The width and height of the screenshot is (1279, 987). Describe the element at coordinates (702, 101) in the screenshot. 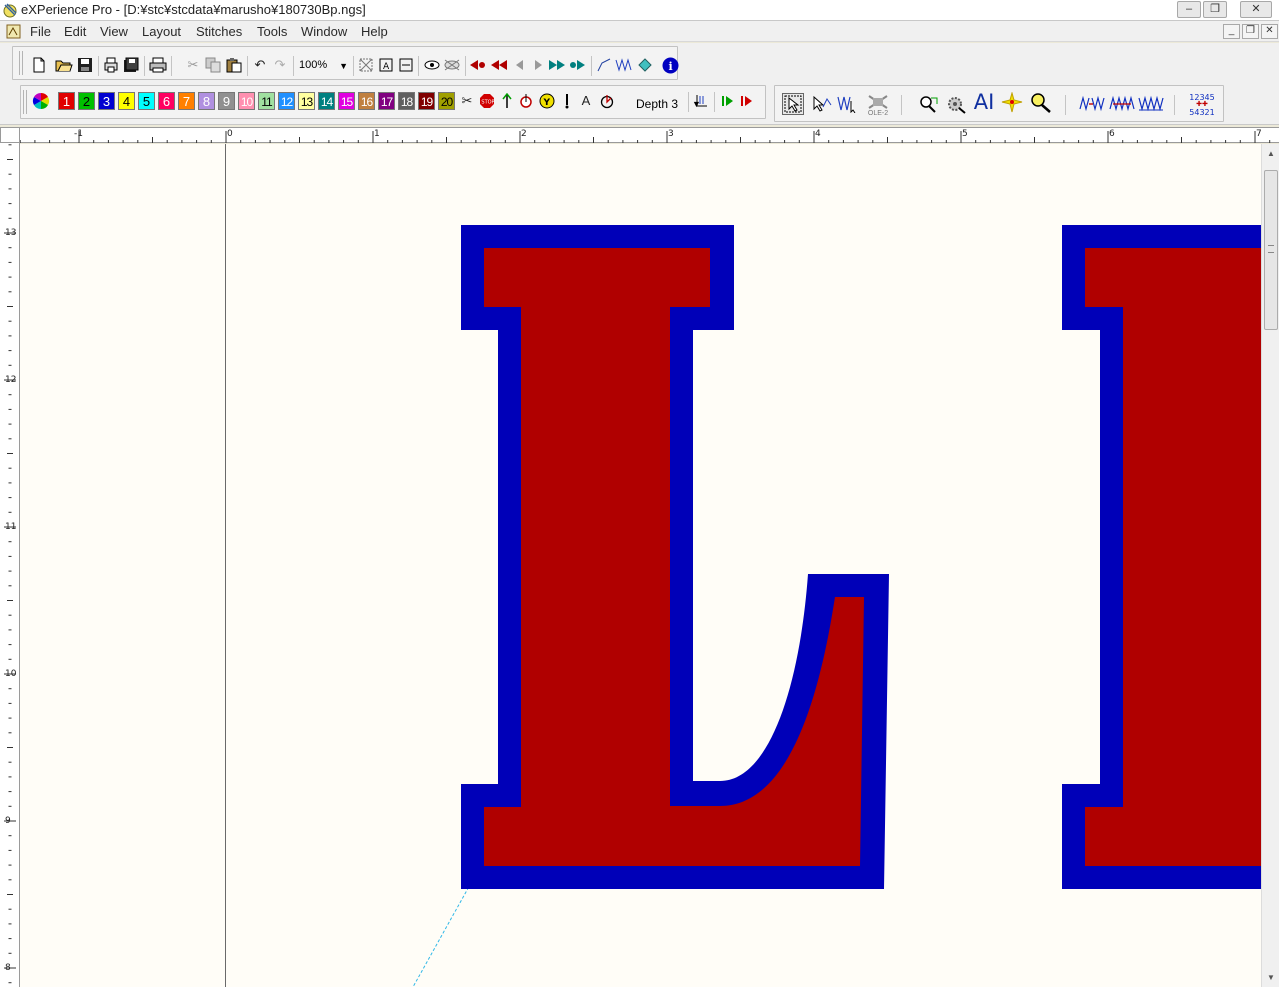

I see `select-icon` at that location.